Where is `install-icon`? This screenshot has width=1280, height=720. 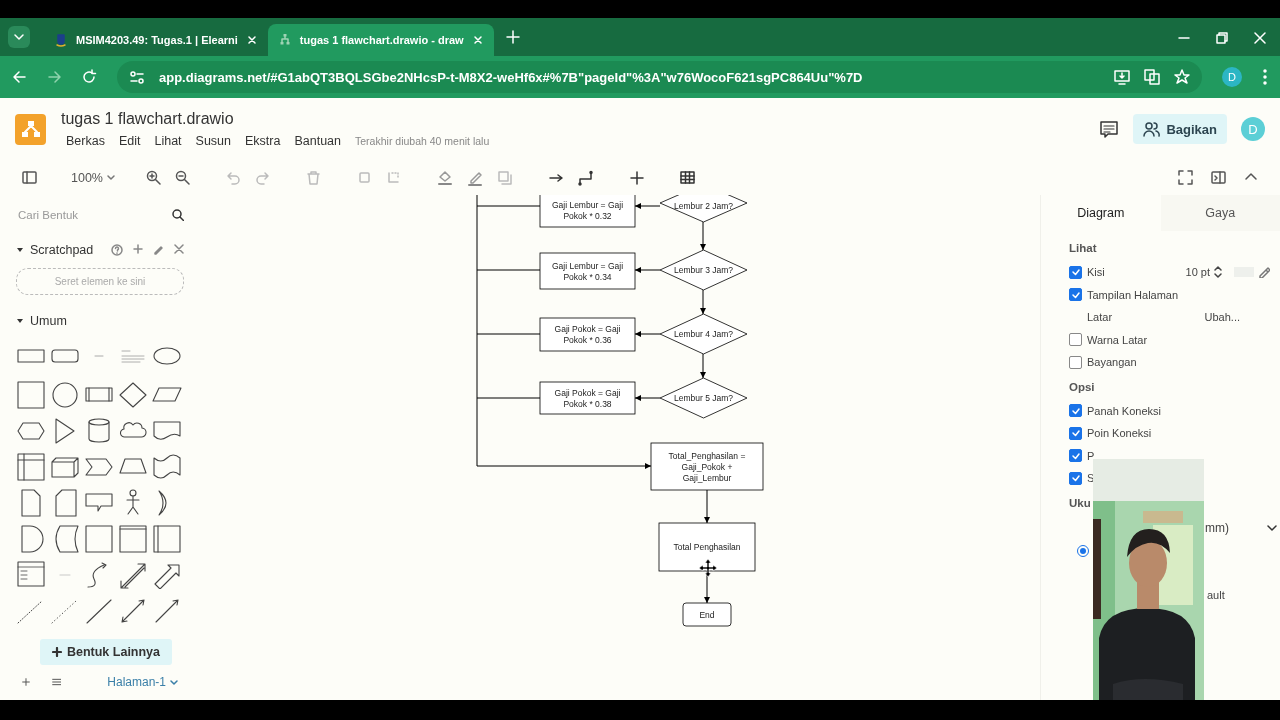 install-icon is located at coordinates (1122, 77).